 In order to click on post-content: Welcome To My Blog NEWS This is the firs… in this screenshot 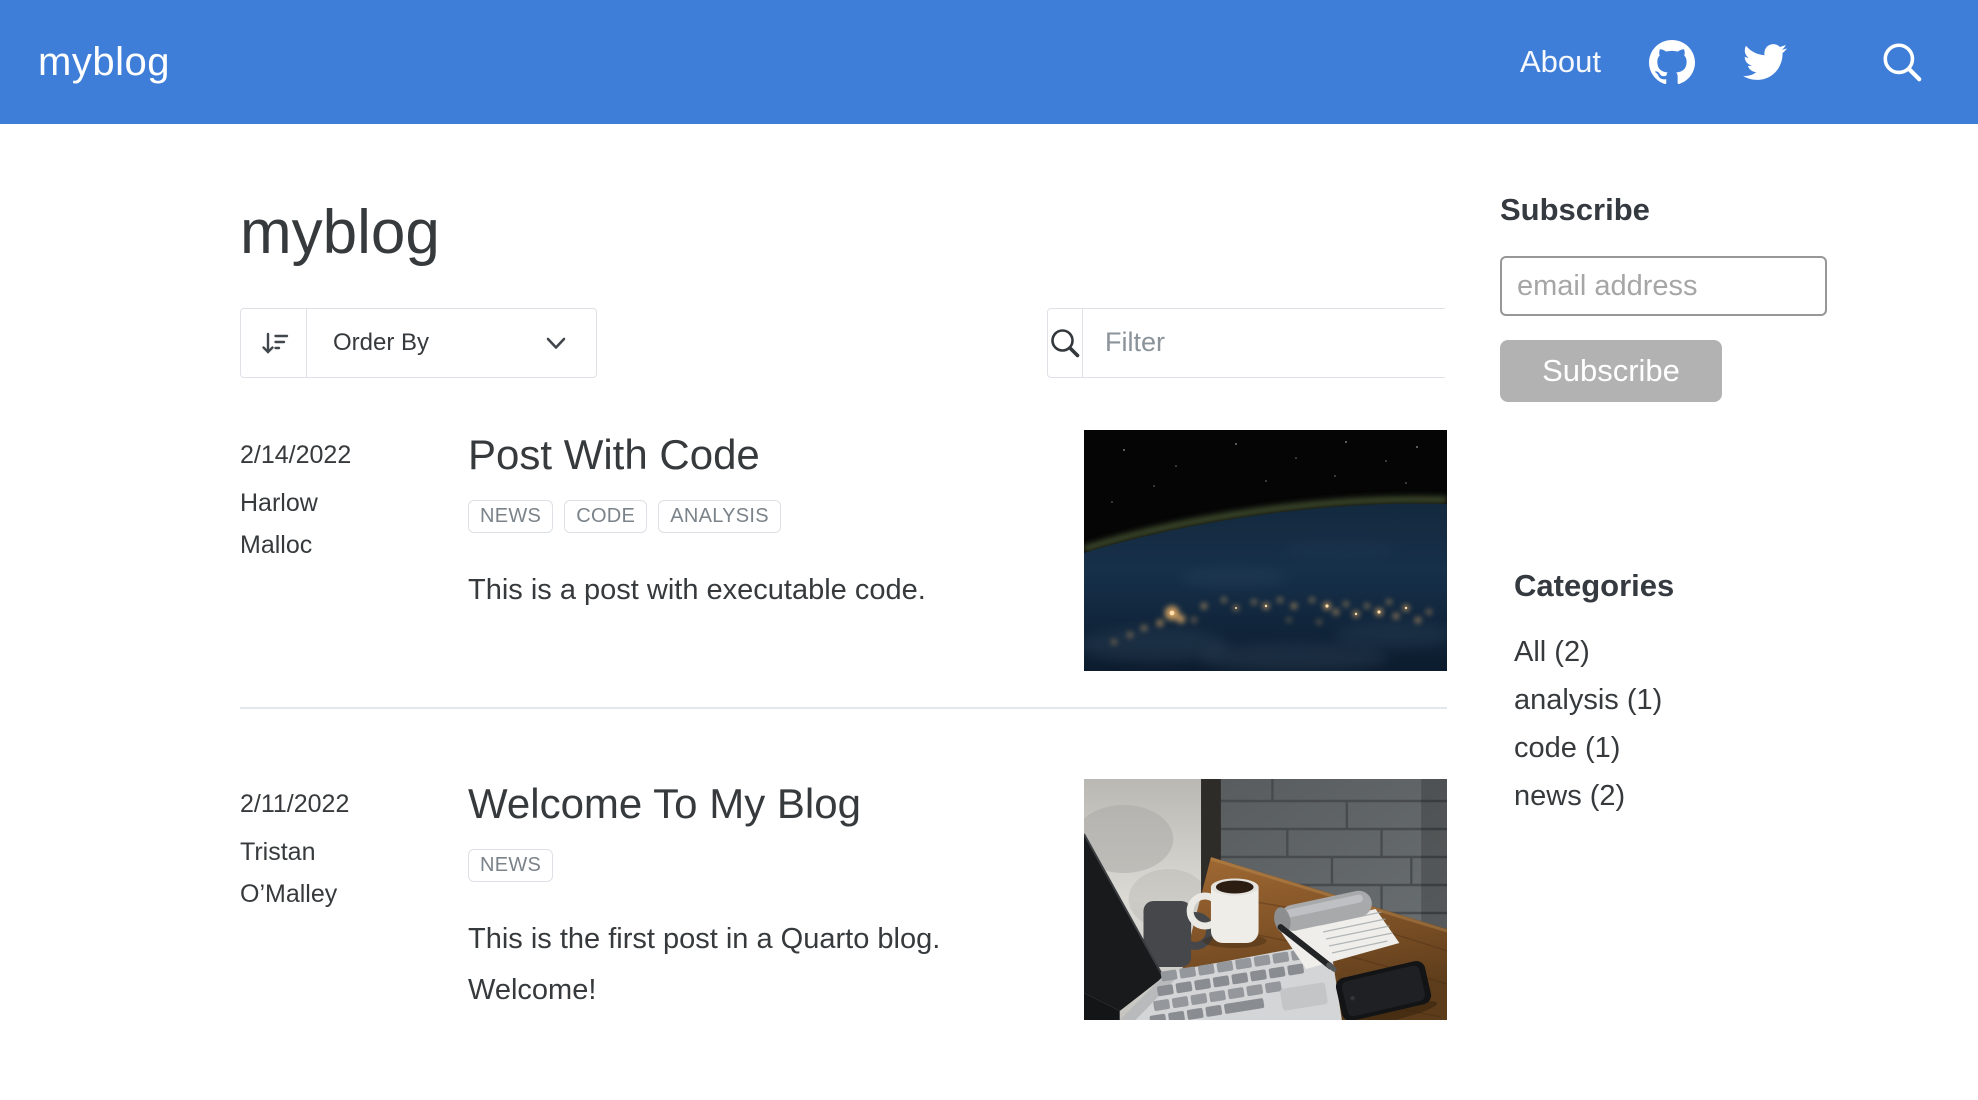, I will do `click(775, 899)`.